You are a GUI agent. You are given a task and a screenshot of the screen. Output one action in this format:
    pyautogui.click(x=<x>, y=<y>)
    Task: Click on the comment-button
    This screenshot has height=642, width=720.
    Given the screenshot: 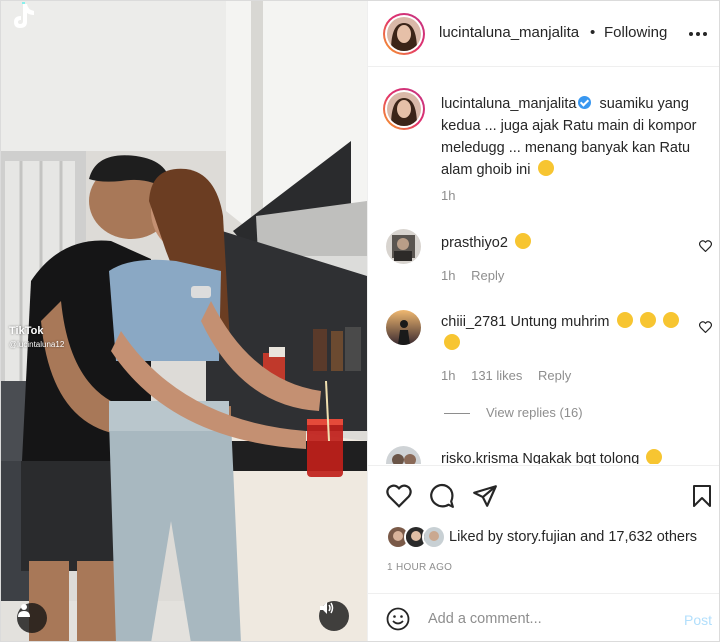 What is the action you would take?
    pyautogui.click(x=442, y=496)
    